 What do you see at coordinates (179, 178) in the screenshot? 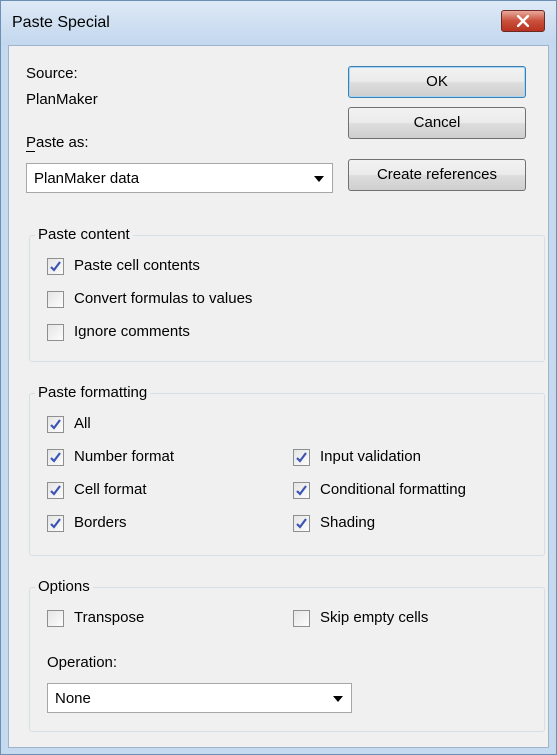
I see `paste-as-select: PlanMaker data` at bounding box center [179, 178].